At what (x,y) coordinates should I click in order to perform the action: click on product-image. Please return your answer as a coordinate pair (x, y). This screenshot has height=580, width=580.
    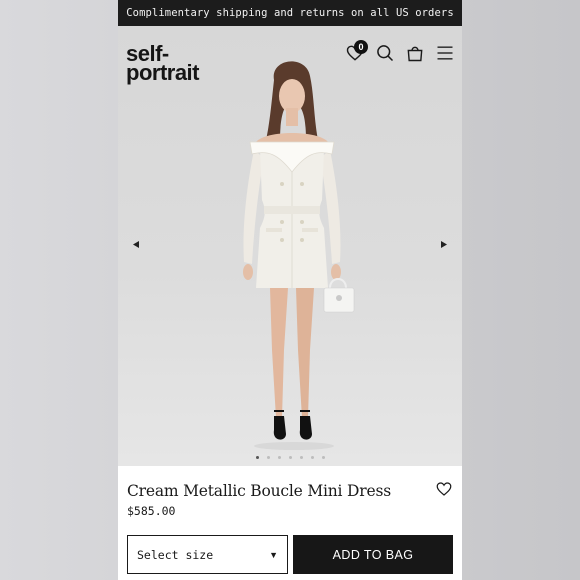
    Looking at the image, I should click on (299, 255).